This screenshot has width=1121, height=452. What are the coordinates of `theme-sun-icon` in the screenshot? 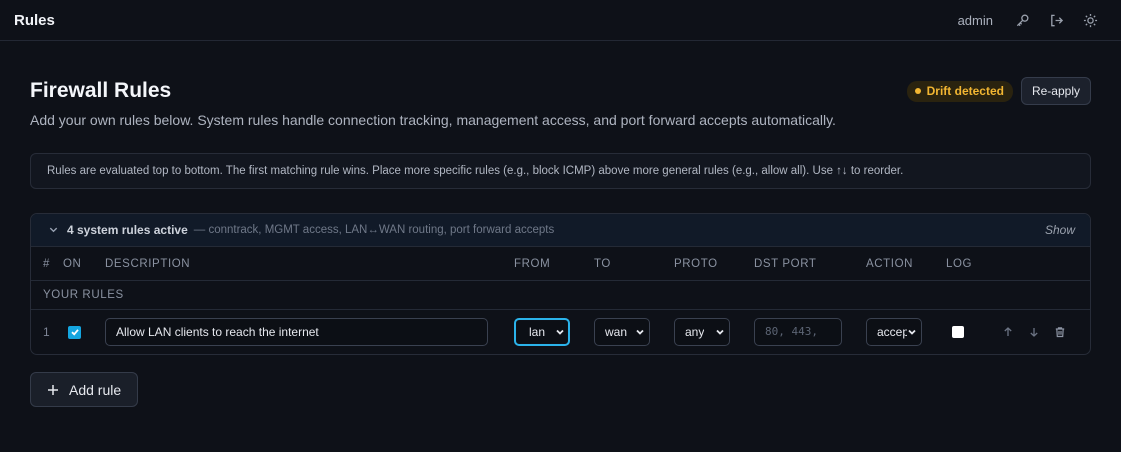 It's located at (1090, 20).